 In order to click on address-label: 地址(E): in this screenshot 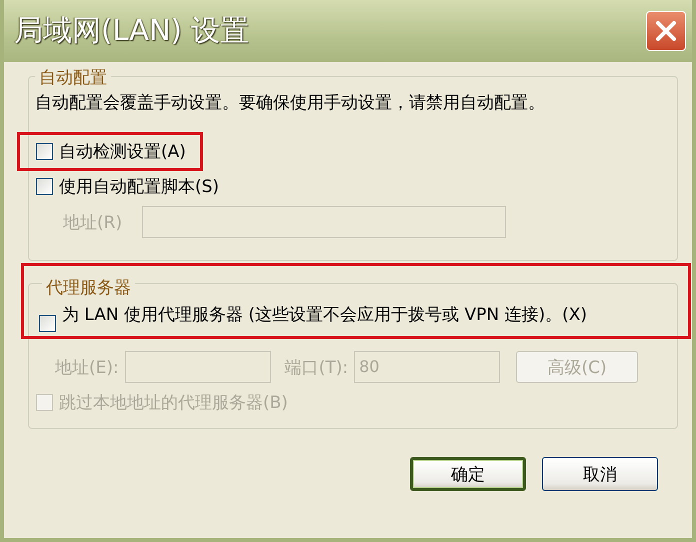, I will do `click(87, 367)`.